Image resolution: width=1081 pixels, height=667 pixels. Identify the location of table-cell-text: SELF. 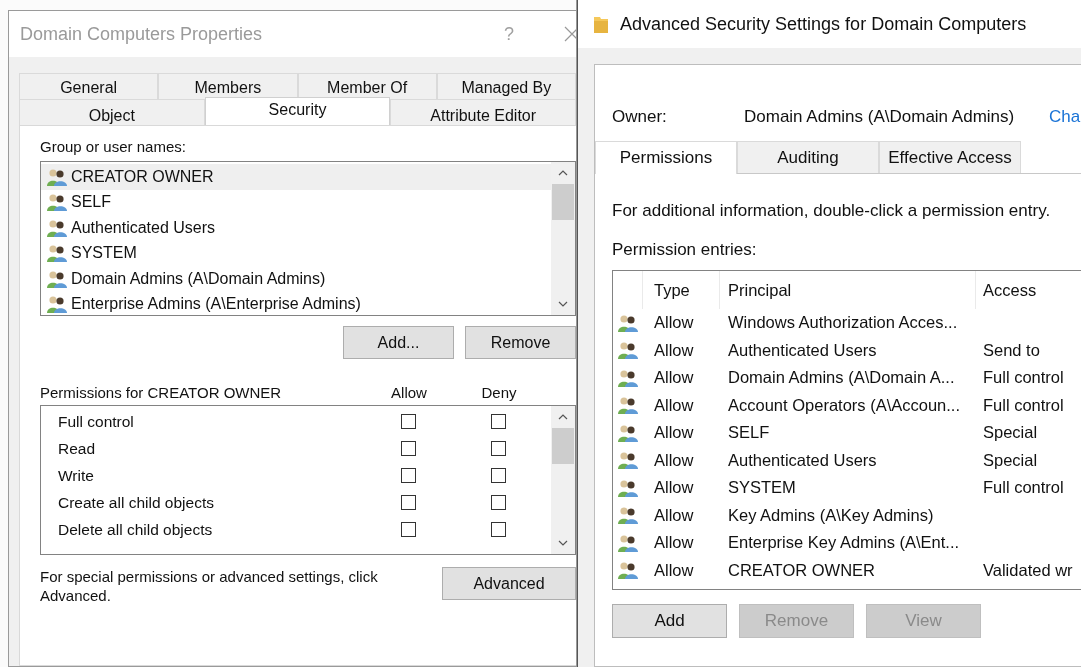
(749, 433).